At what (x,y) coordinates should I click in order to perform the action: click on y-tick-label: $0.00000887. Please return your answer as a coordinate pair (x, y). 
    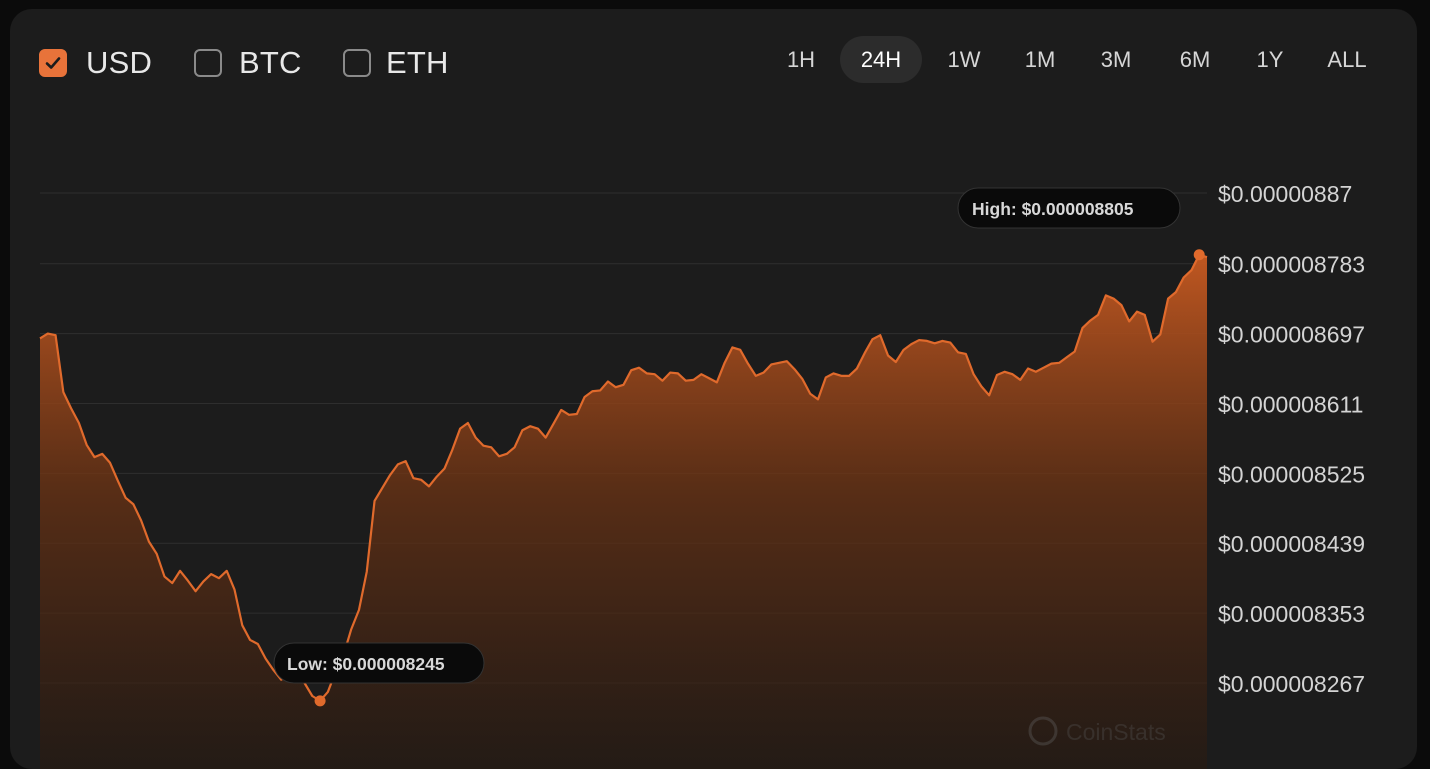
    Looking at the image, I should click on (1285, 194).